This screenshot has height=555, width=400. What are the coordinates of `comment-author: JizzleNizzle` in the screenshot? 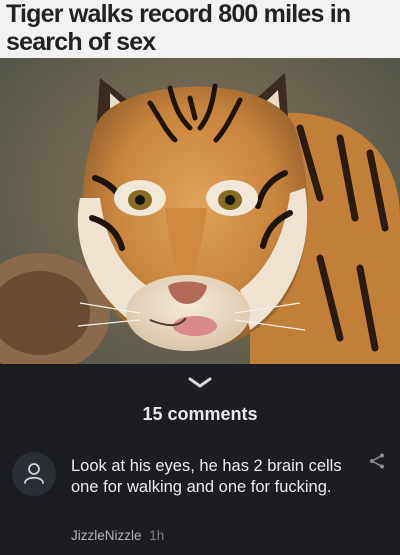 It's located at (106, 535).